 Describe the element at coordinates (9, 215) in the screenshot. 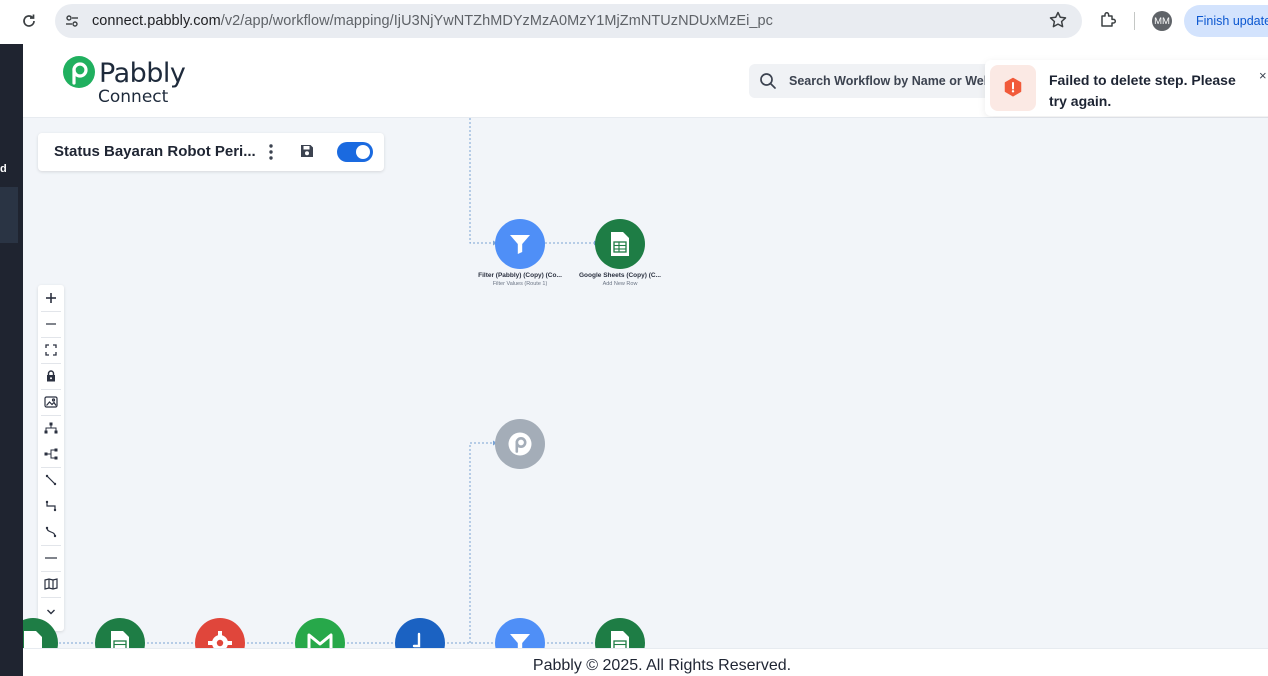

I see `background-nav-highlight` at that location.